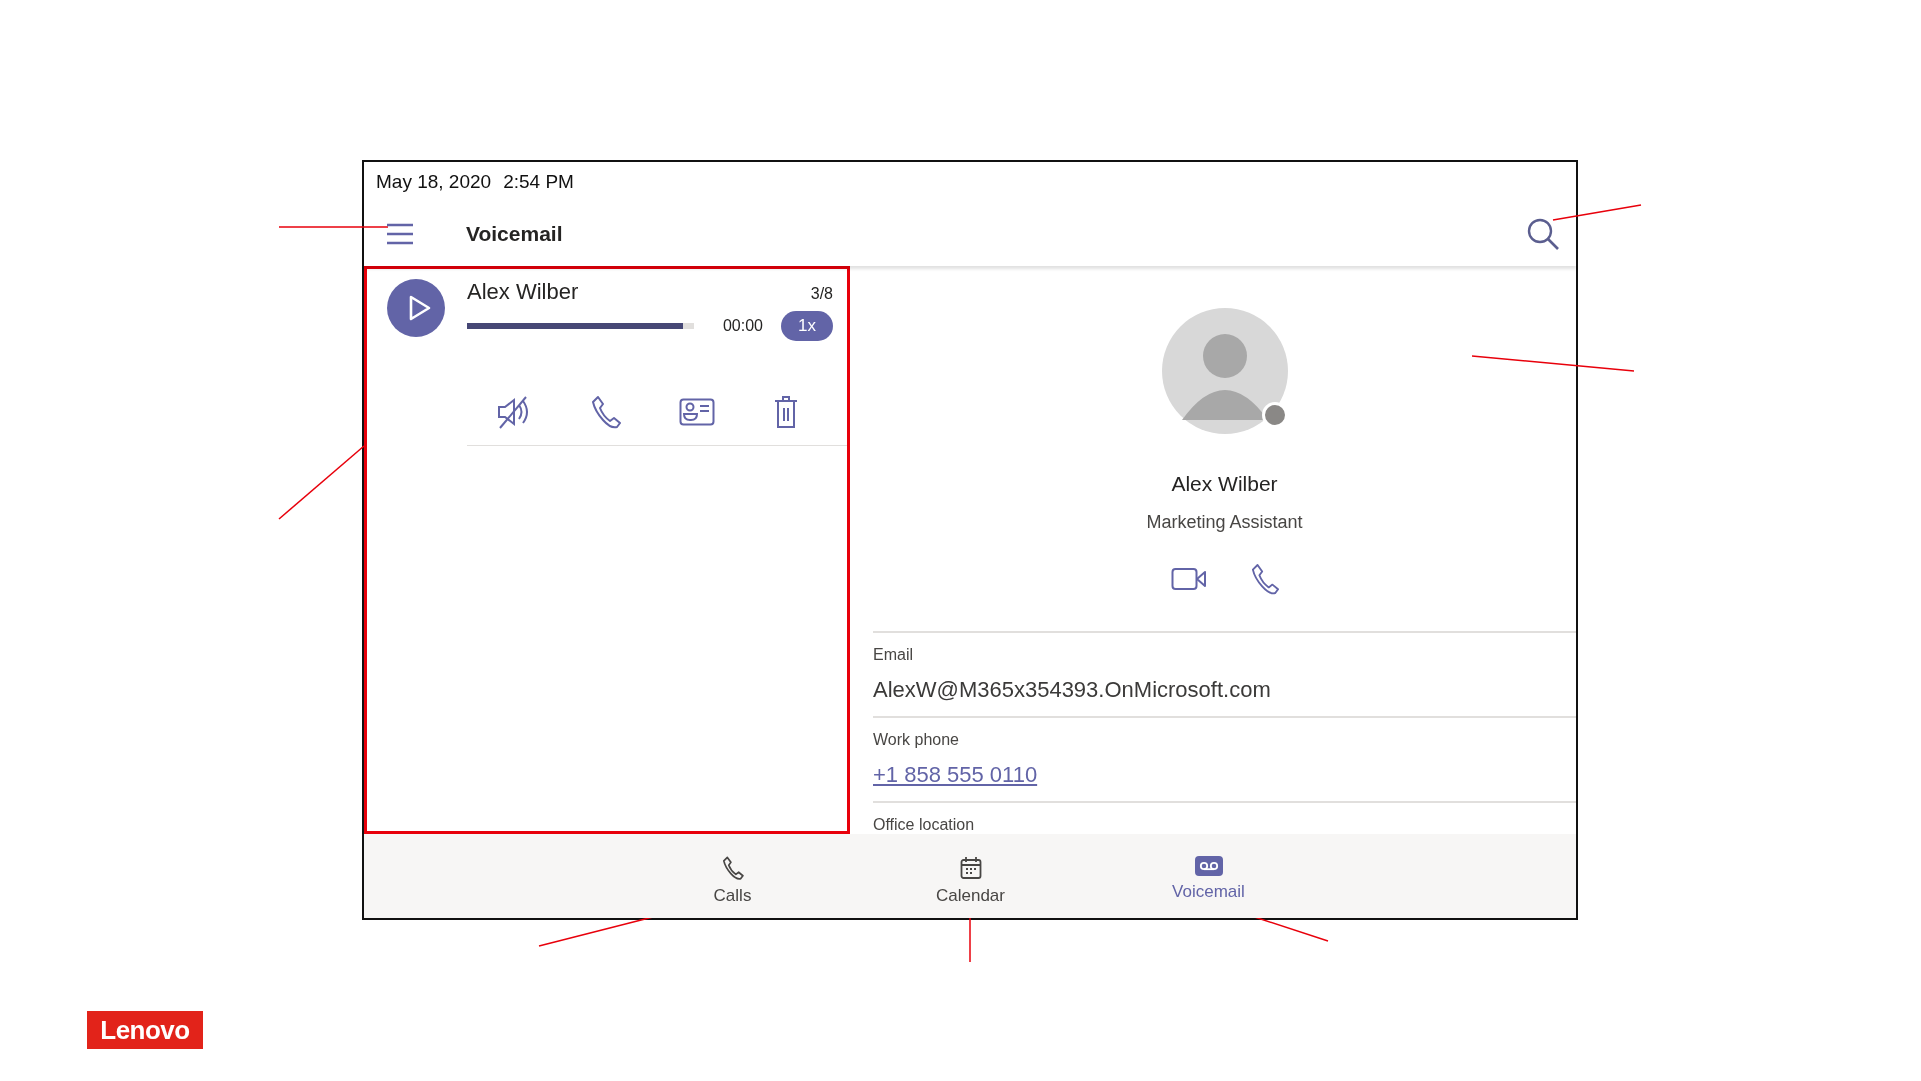 This screenshot has height=1081, width=1921. Describe the element at coordinates (538, 182) in the screenshot. I see `time-text: 2:54 PM` at that location.